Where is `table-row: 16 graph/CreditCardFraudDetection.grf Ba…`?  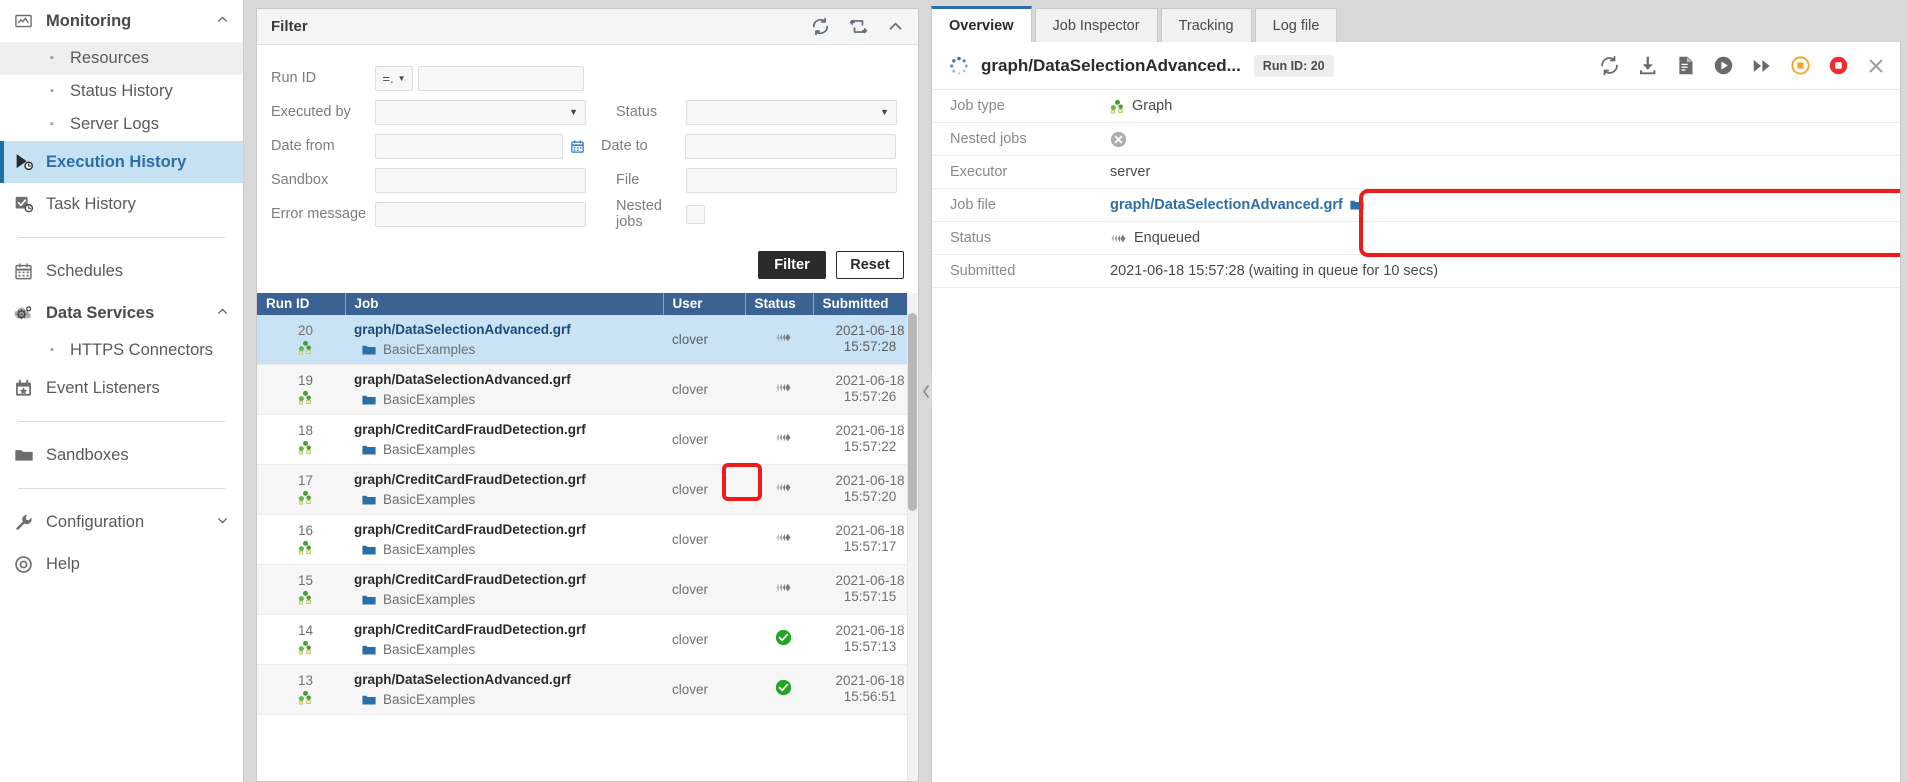
table-row: 16 graph/CreditCardFraudDetection.grf Ba… is located at coordinates (587, 539).